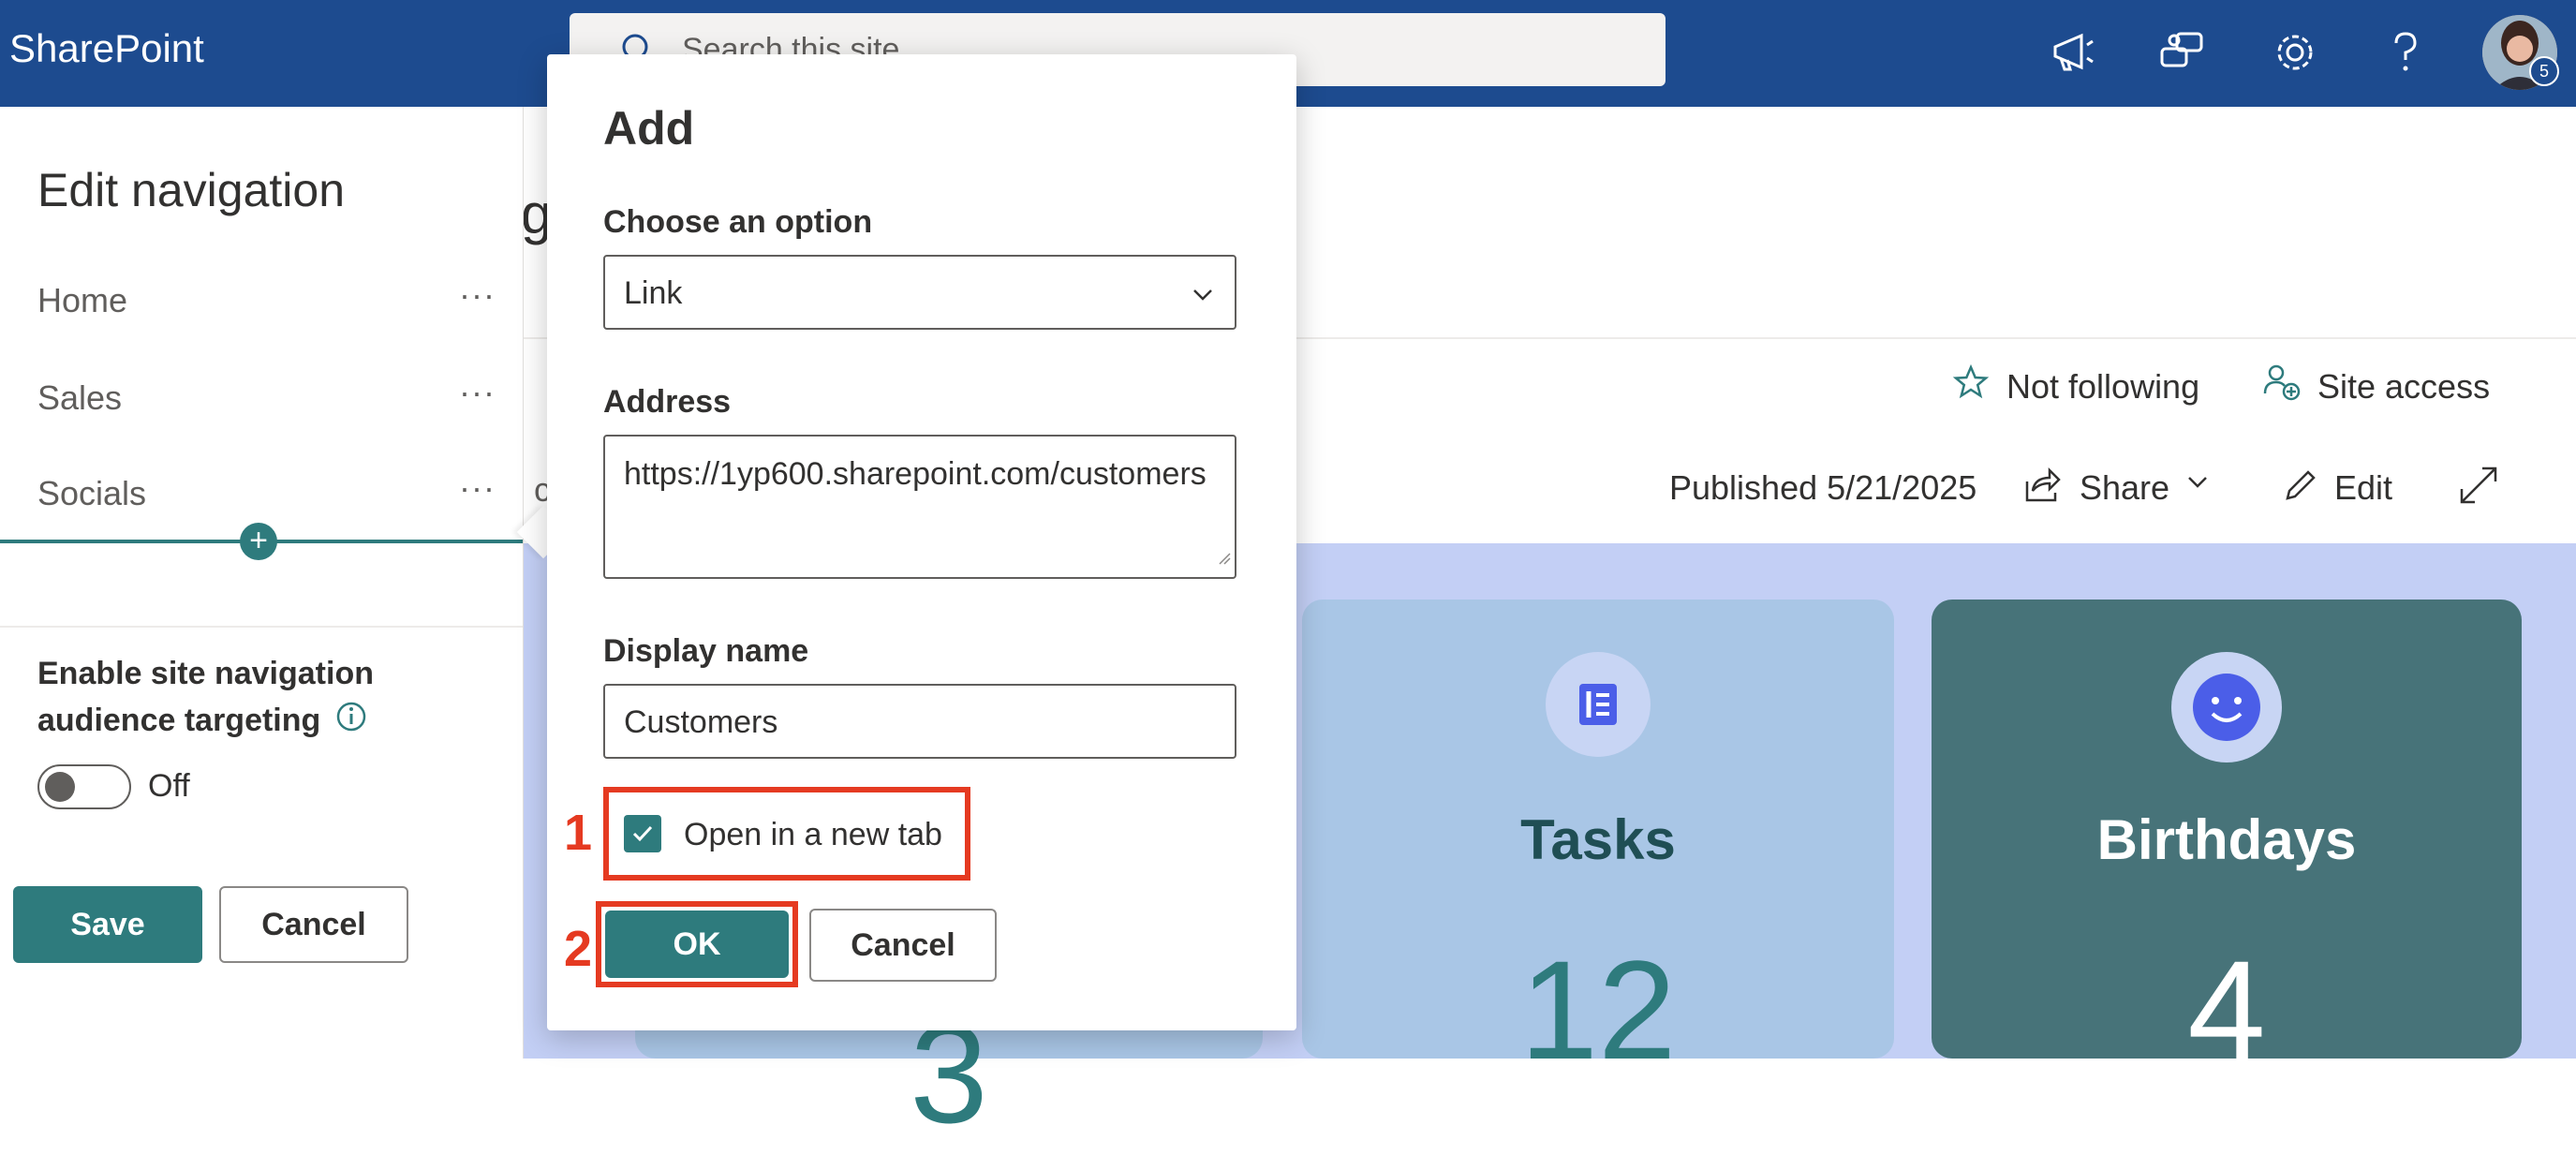  I want to click on dialog-cancel-button: Cancel, so click(903, 945).